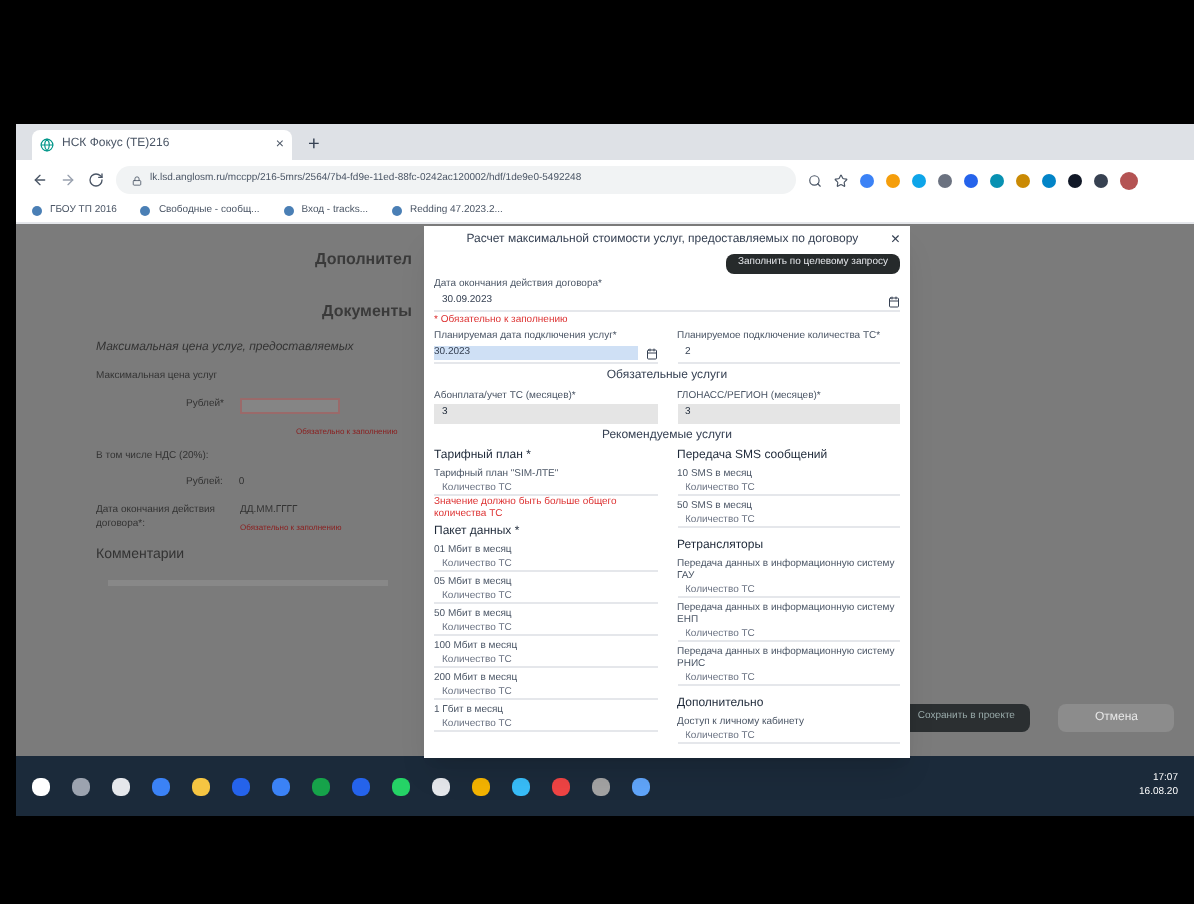 This screenshot has width=1194, height=904. What do you see at coordinates (314, 146) in the screenshot?
I see `new-tab-button: +` at bounding box center [314, 146].